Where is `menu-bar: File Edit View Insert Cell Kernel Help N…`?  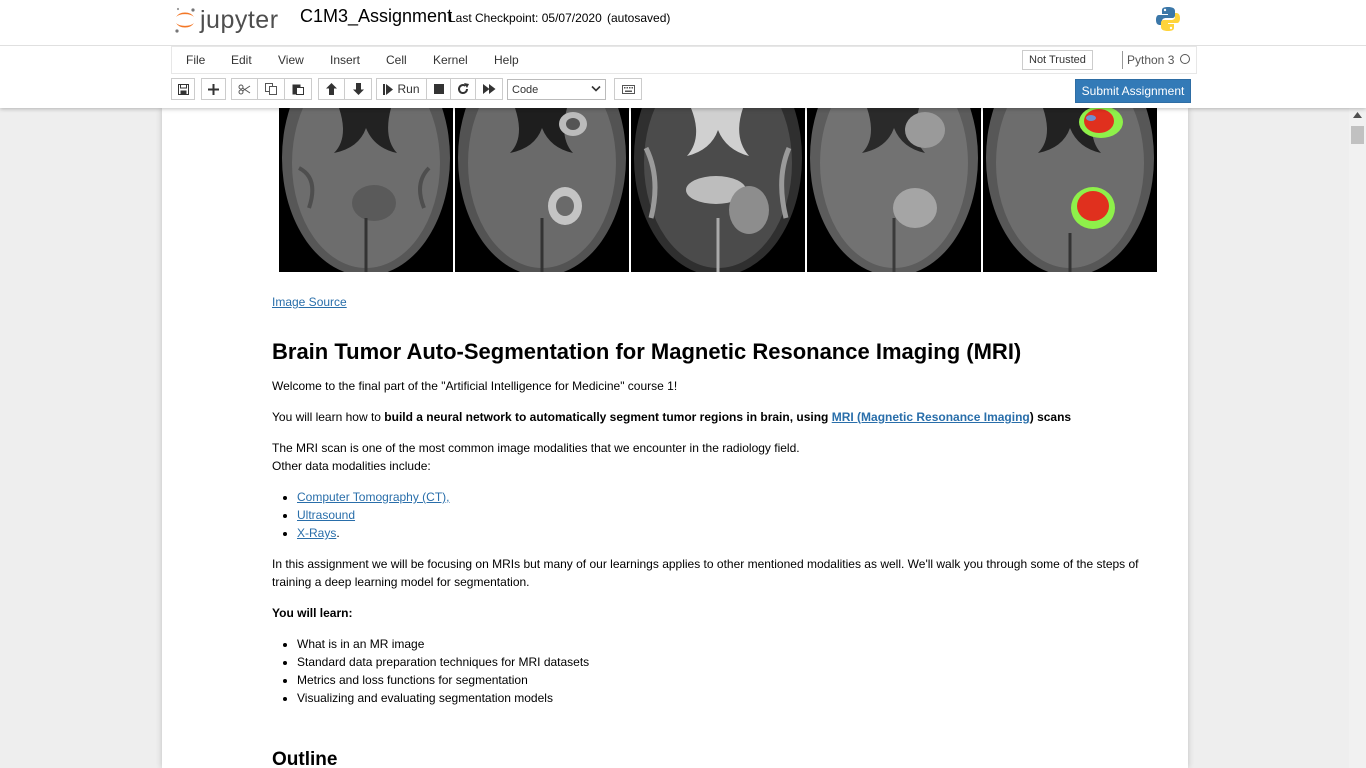
menu-bar: File Edit View Insert Cell Kernel Help N… is located at coordinates (684, 60).